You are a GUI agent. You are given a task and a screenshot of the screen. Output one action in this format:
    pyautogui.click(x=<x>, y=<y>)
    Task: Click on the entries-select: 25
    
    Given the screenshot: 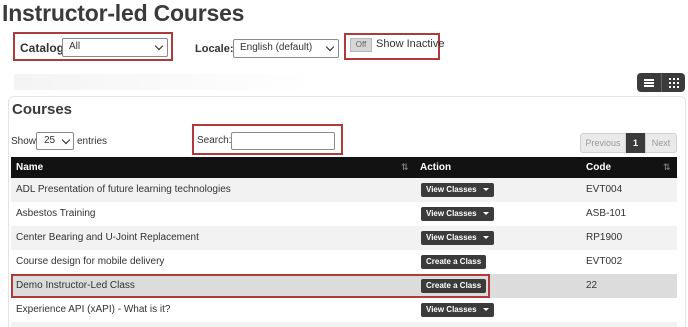 What is the action you would take?
    pyautogui.click(x=55, y=141)
    